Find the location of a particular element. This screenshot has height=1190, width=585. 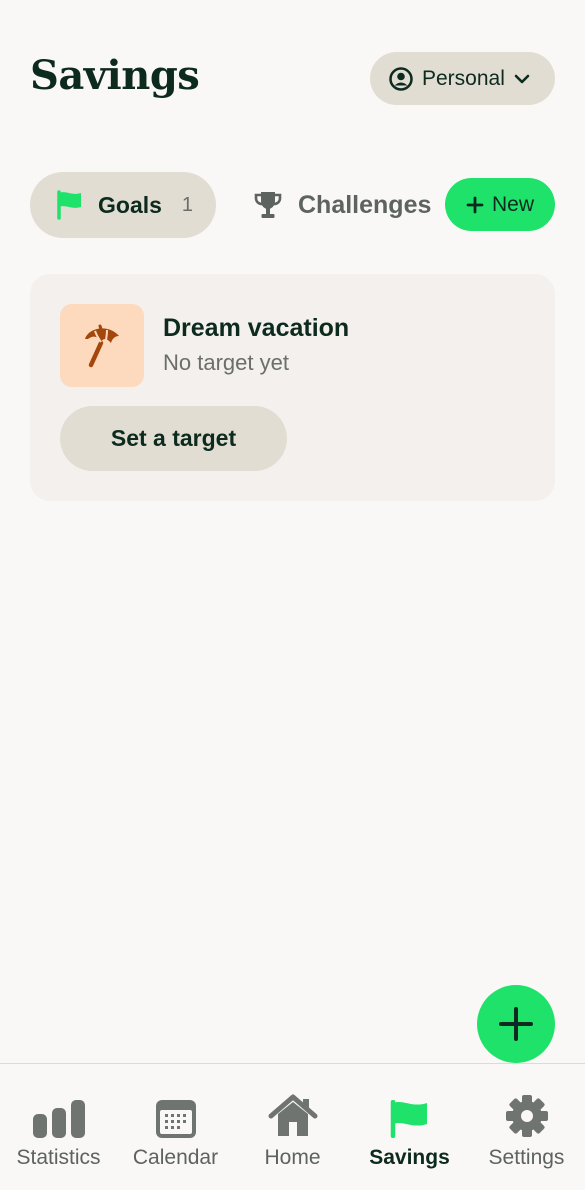

calendar-icon is located at coordinates (175, 1119).